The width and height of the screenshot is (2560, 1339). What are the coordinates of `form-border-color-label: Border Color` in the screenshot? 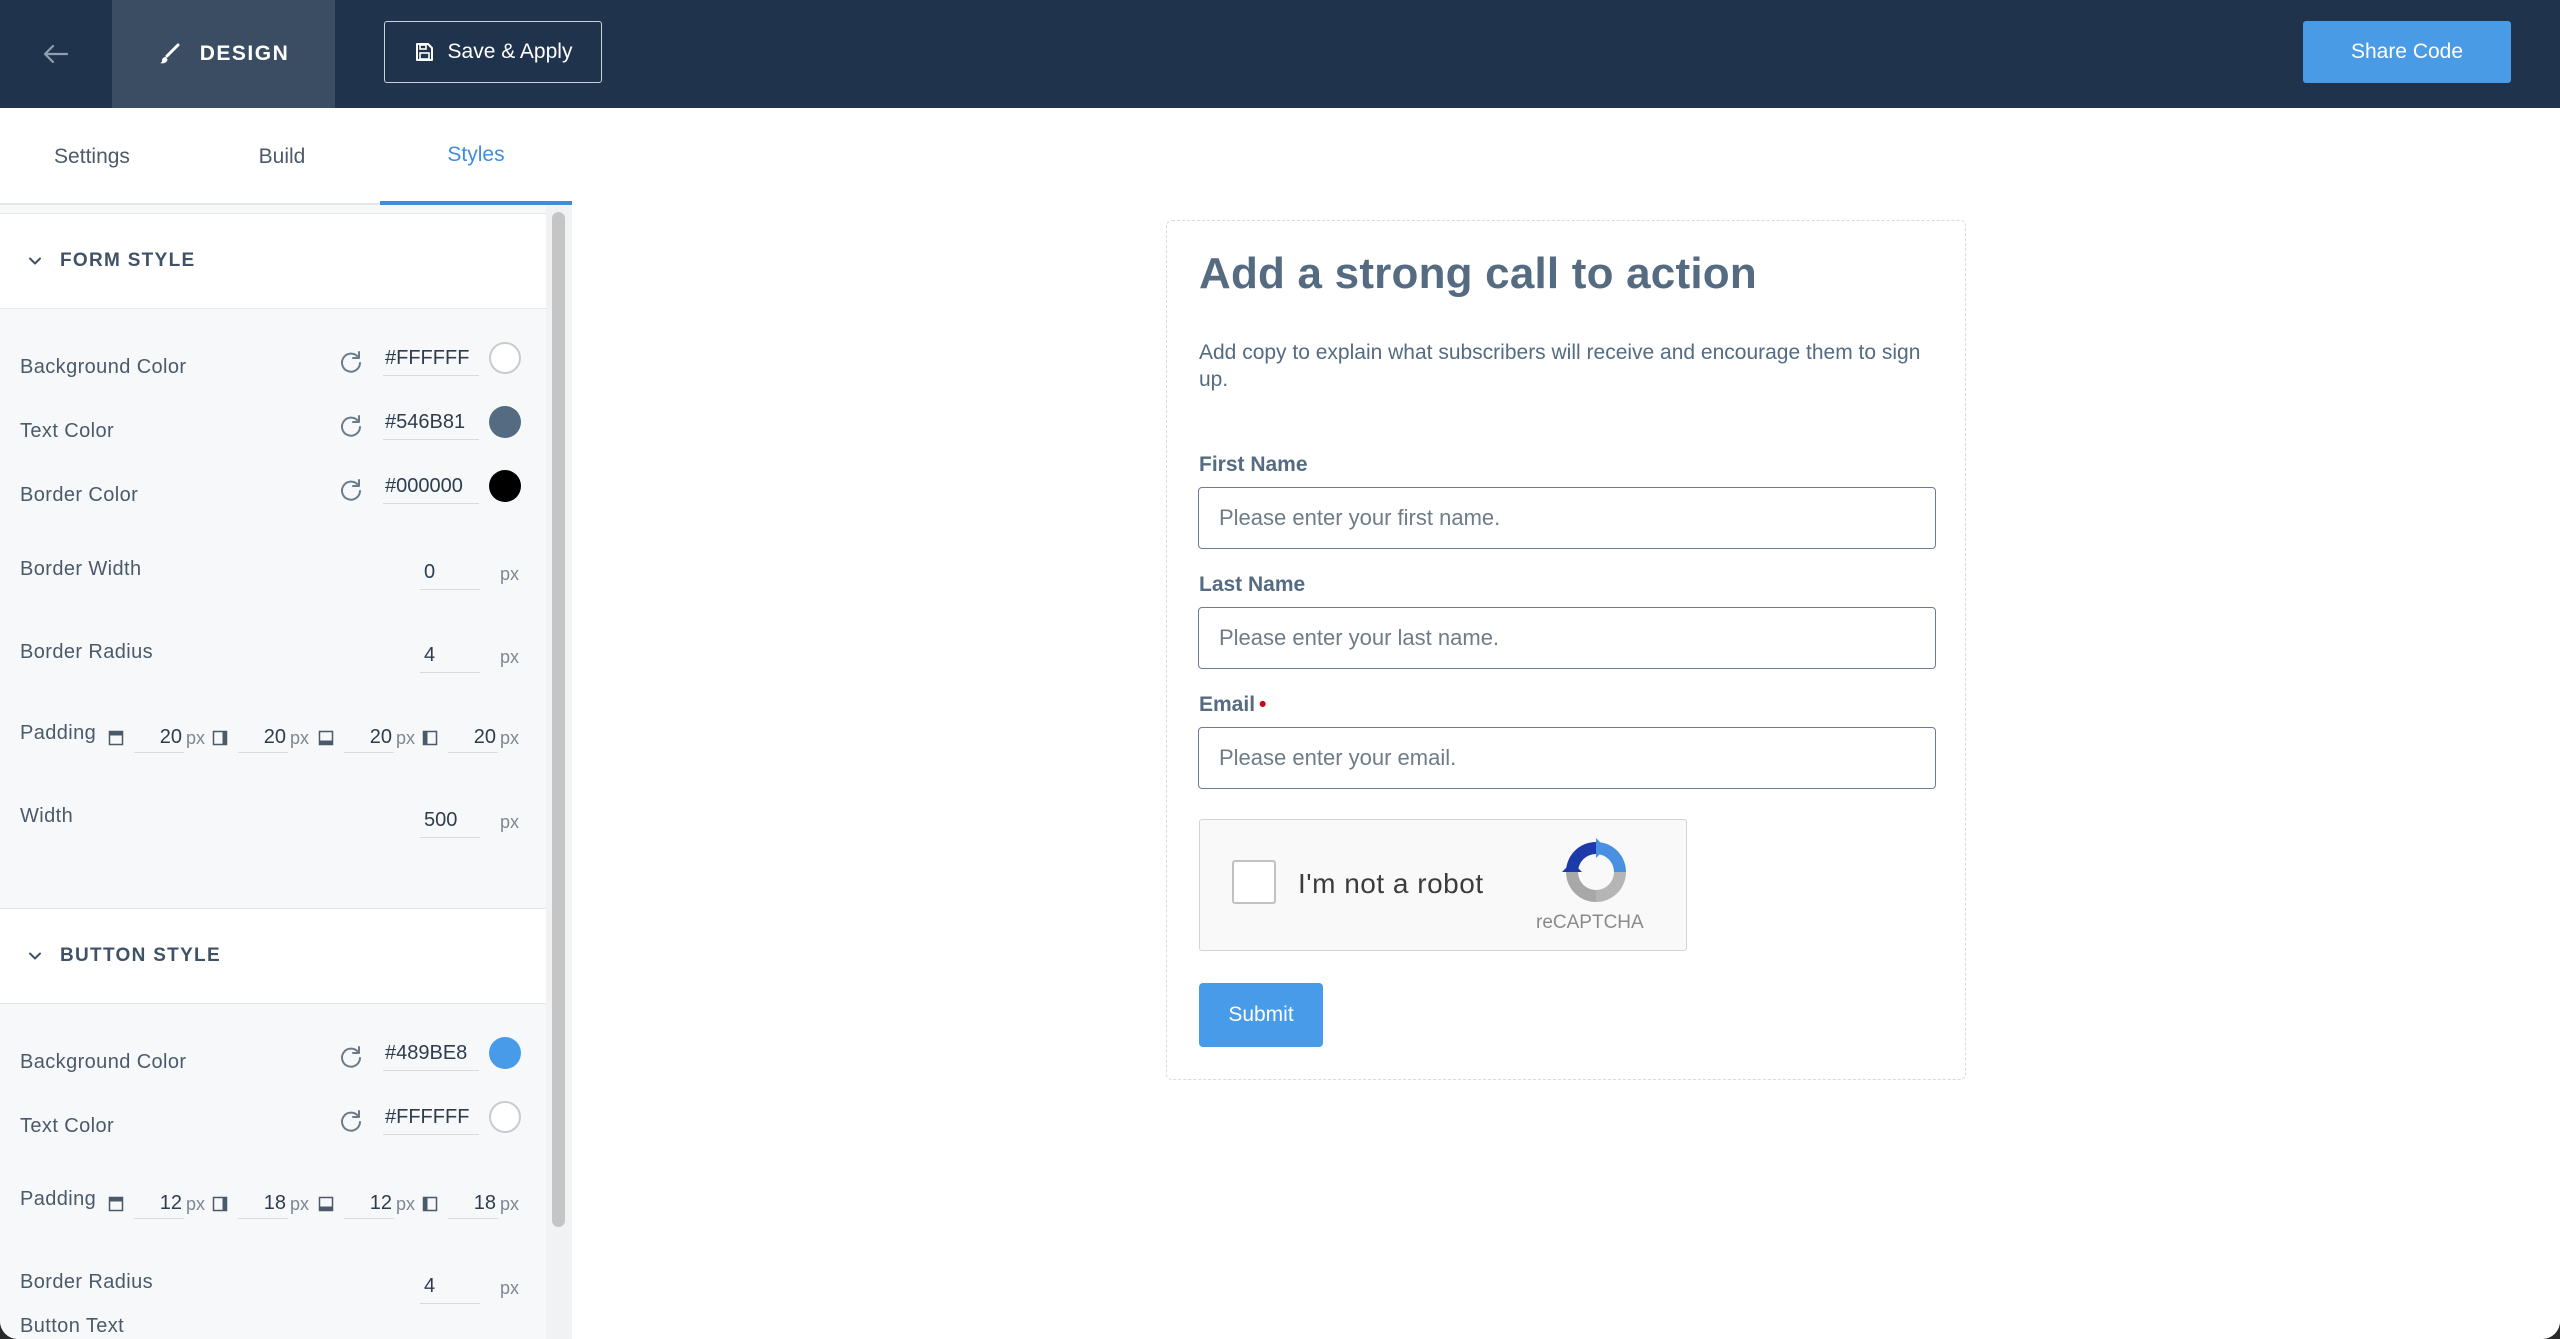 It's located at (79, 495).